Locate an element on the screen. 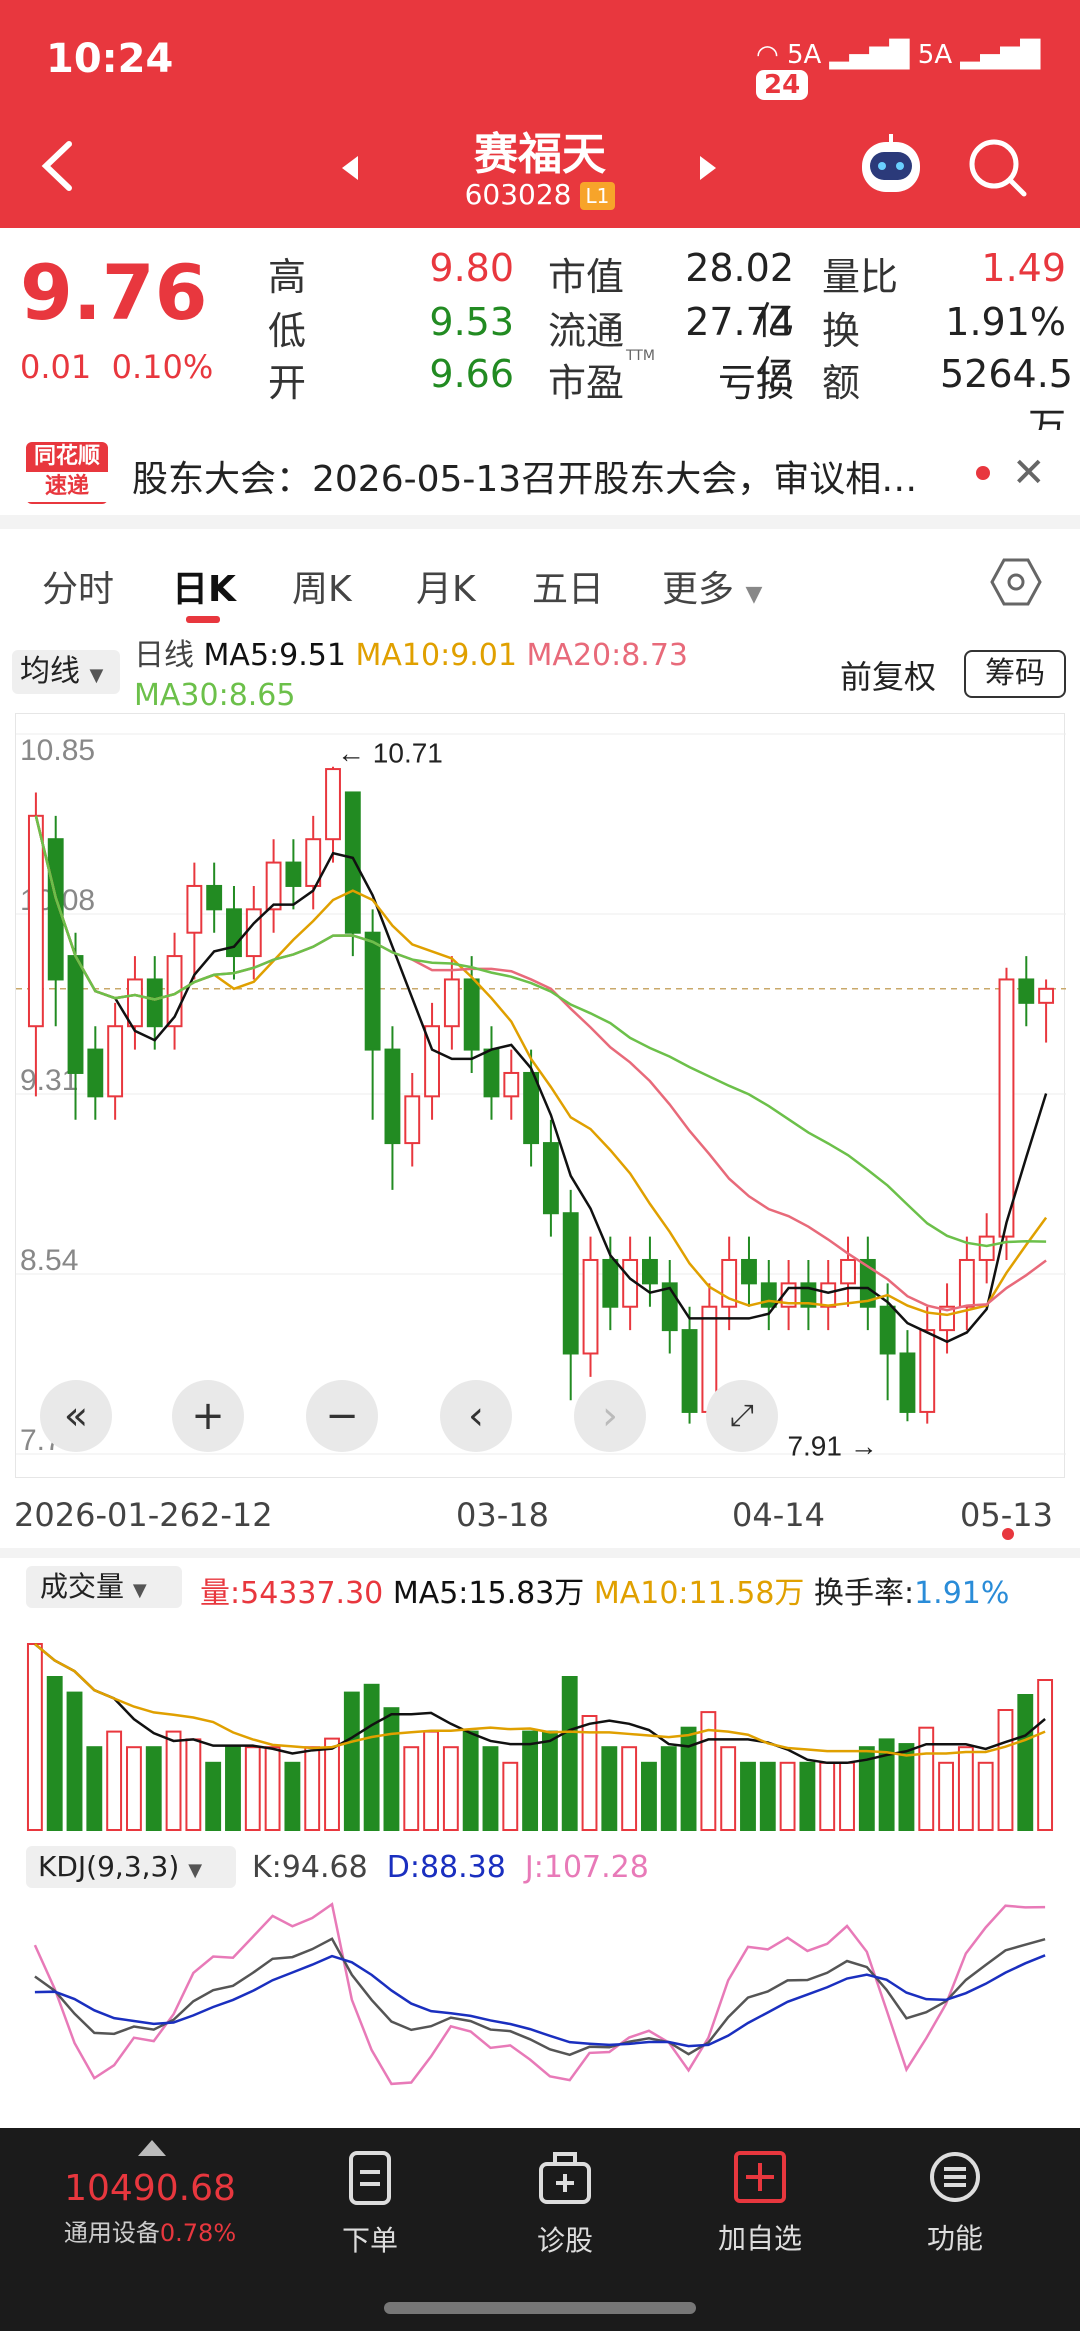  kdj-svg is located at coordinates (539, 1994).